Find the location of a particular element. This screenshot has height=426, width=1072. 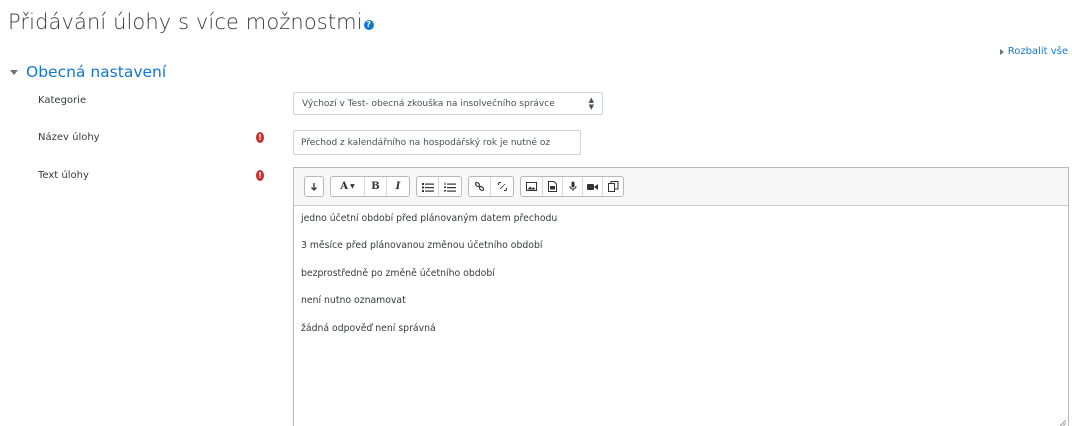

unlink-button is located at coordinates (502, 186).